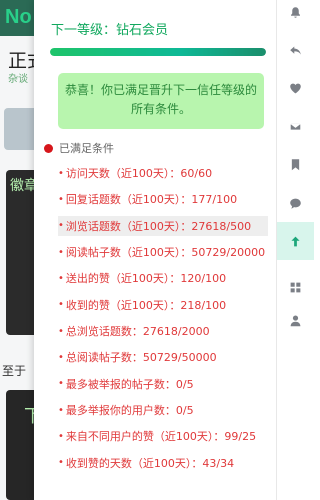  Describe the element at coordinates (151, 200) in the screenshot. I see `condition-text: 回复话题数（近100天）：177/100` at that location.